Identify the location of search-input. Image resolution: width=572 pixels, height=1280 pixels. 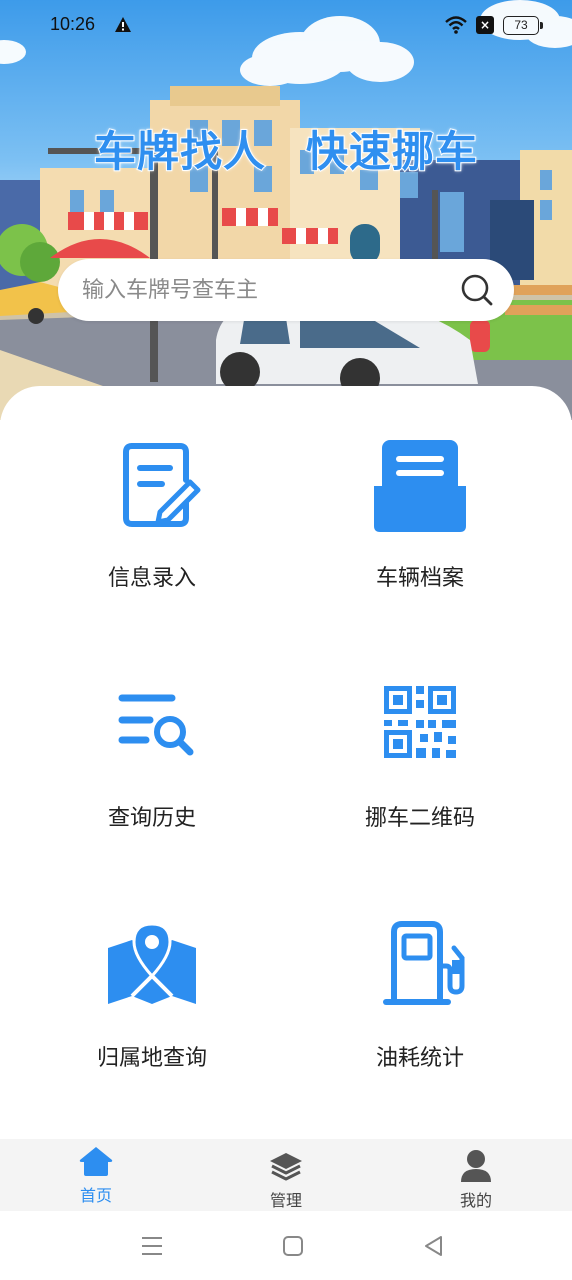
(267, 290).